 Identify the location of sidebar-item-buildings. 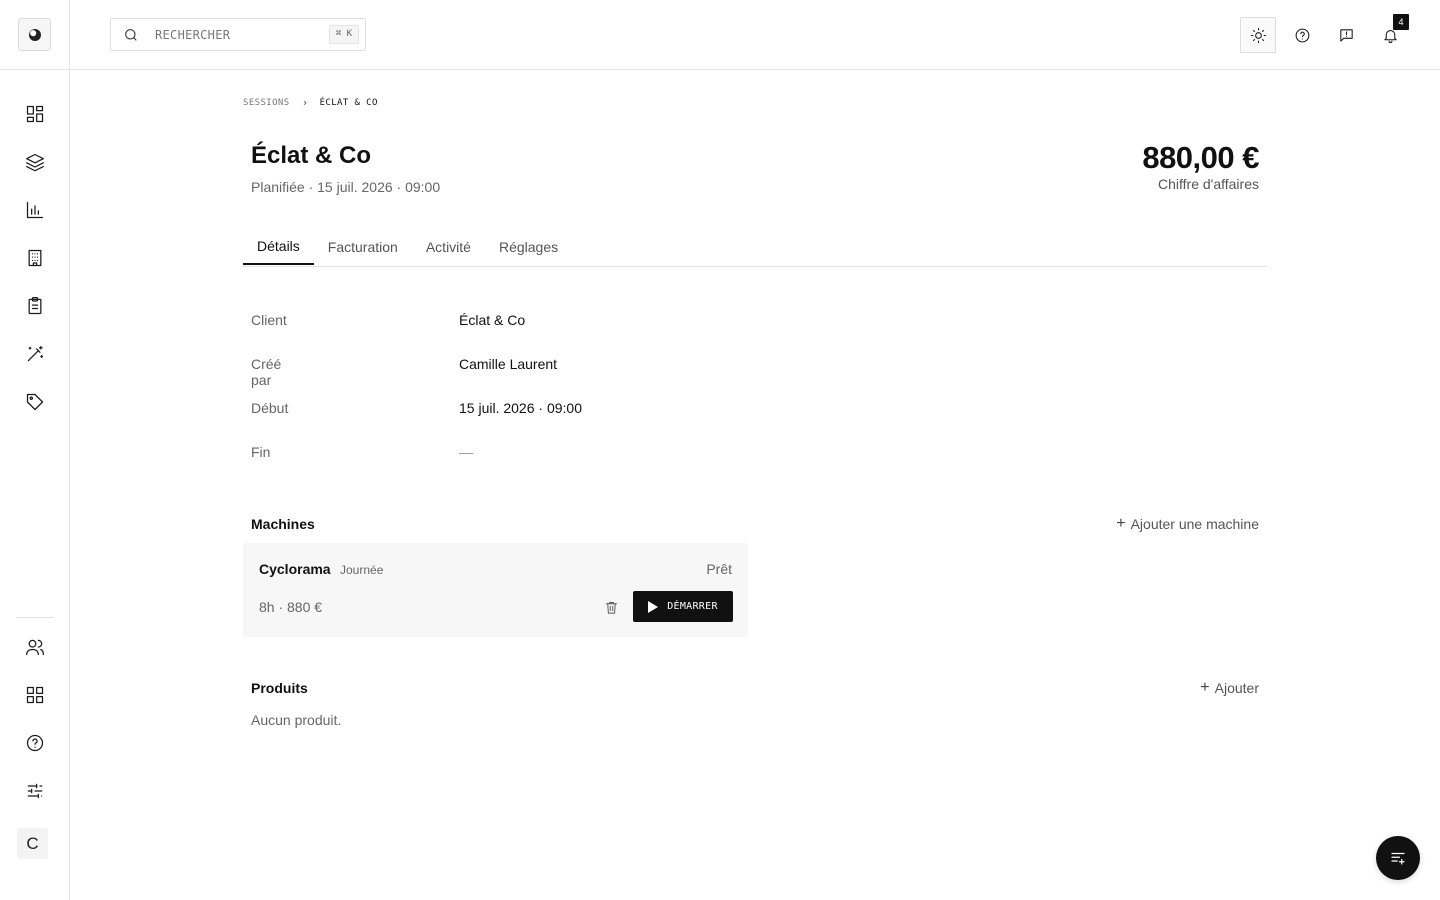
(35, 258).